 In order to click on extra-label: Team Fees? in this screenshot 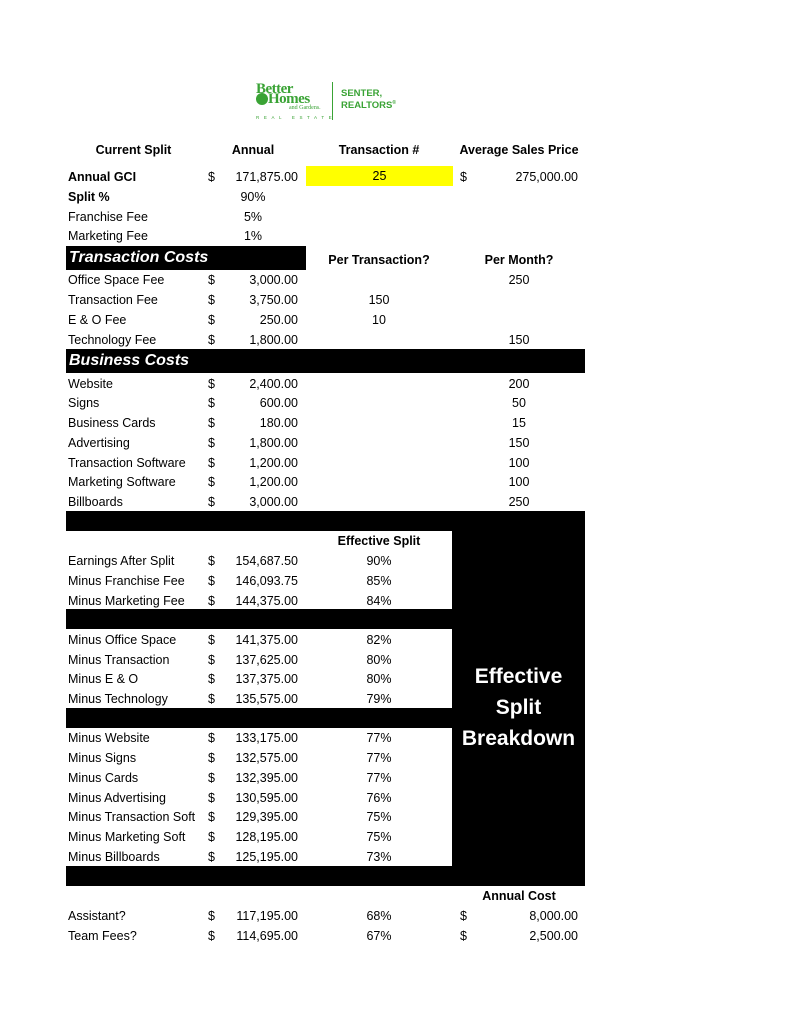, I will do `click(102, 936)`.